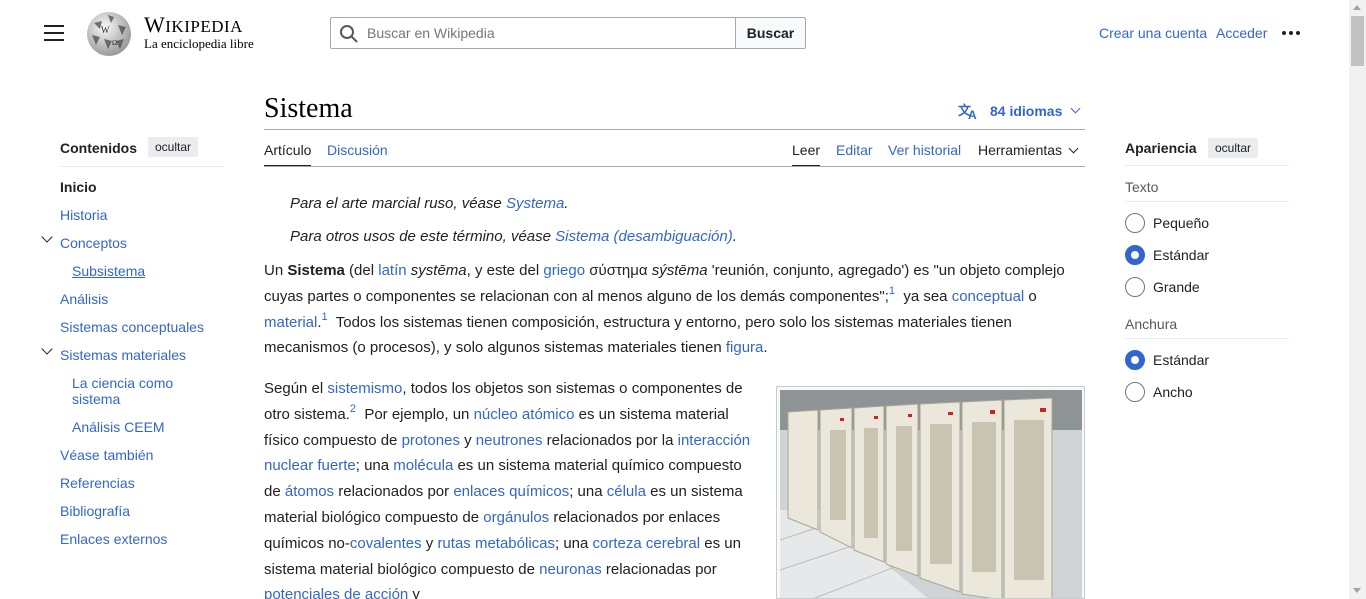  I want to click on toc-toggle-sistemas-materiales-icon, so click(47, 349).